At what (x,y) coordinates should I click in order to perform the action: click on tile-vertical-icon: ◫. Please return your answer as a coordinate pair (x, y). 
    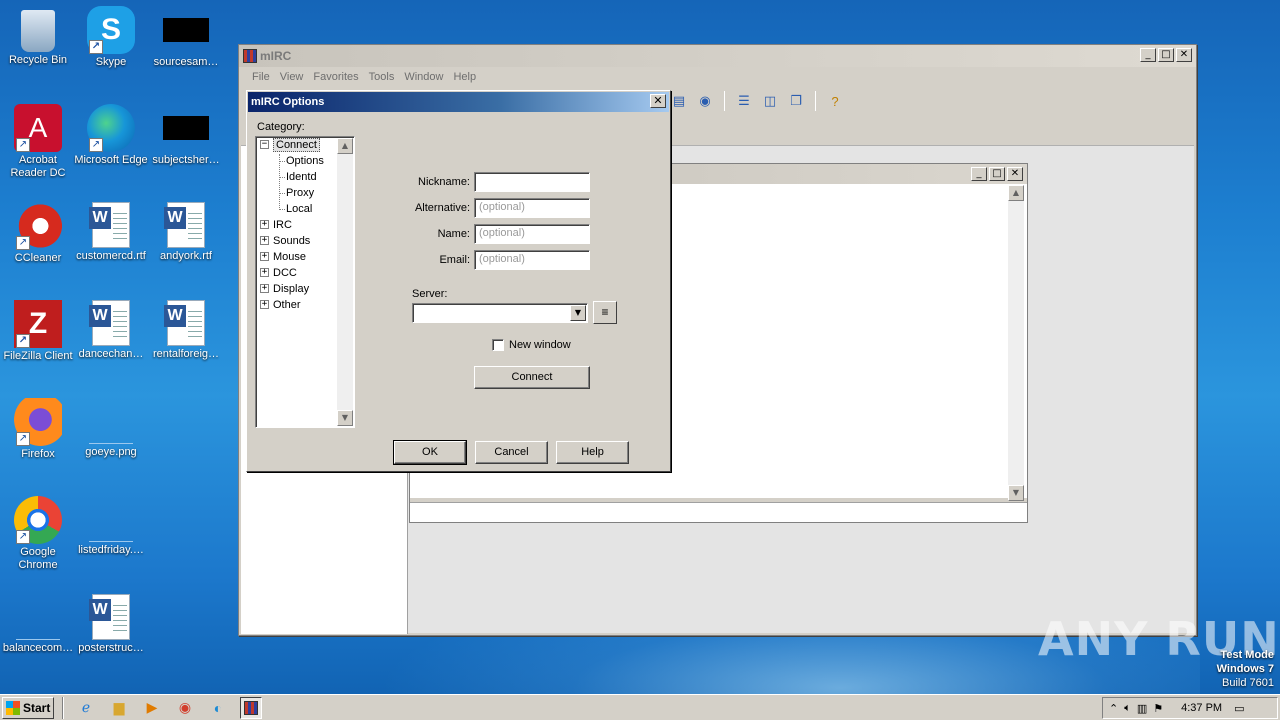
    Looking at the image, I should click on (770, 101).